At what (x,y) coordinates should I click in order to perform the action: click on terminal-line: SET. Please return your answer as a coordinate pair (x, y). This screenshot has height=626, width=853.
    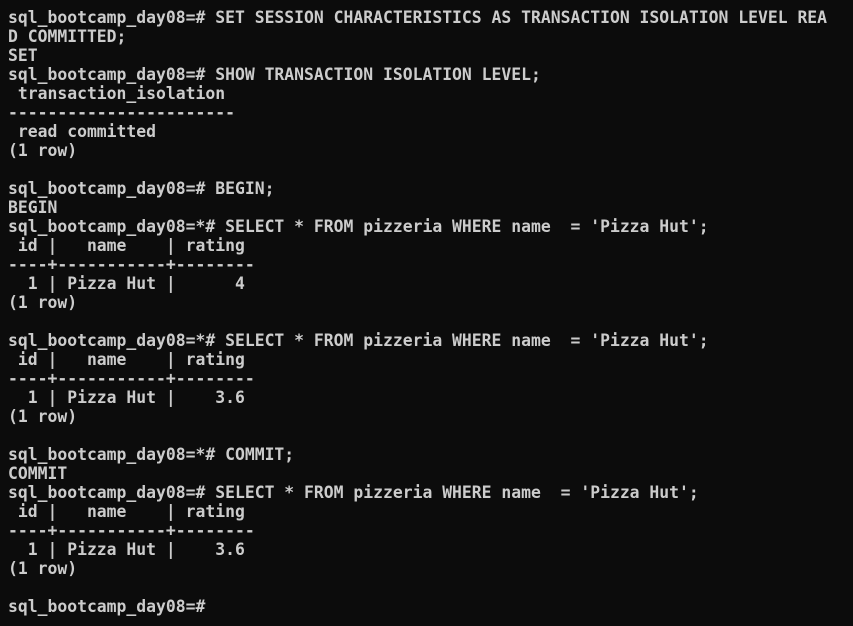
    Looking at the image, I should click on (23, 55).